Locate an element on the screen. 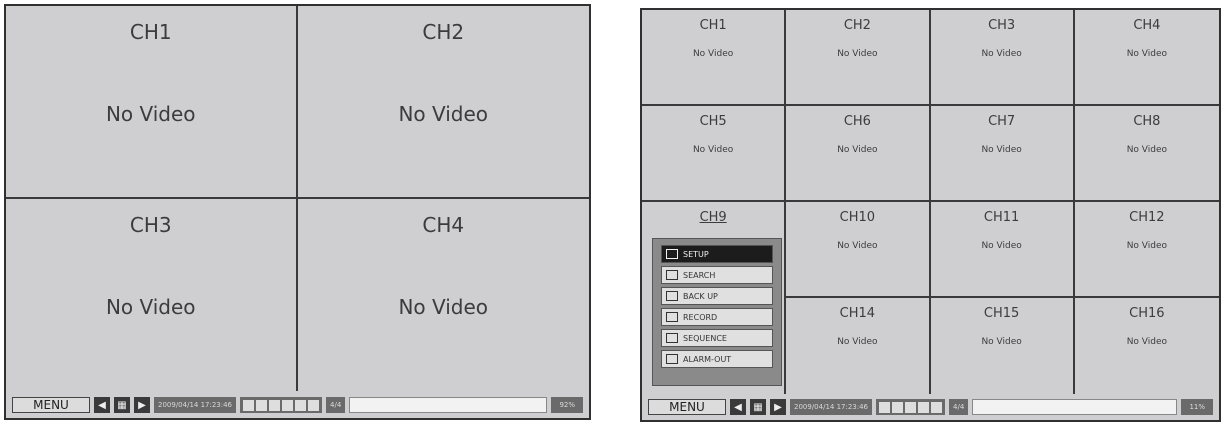 The height and width of the screenshot is (422, 1225). menu-item-alarm-out: ALARM-OUT is located at coordinates (717, 359).